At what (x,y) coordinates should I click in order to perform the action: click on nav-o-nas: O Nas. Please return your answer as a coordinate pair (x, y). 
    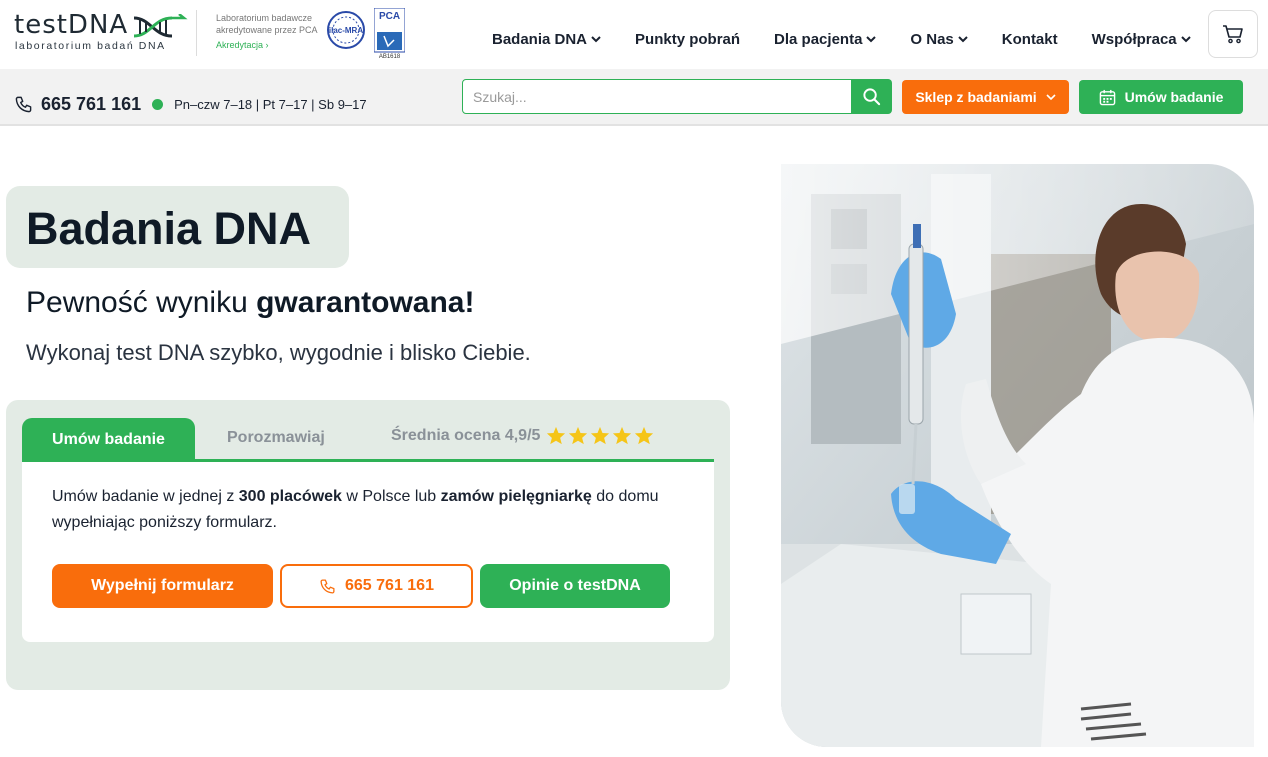
    Looking at the image, I should click on (939, 39).